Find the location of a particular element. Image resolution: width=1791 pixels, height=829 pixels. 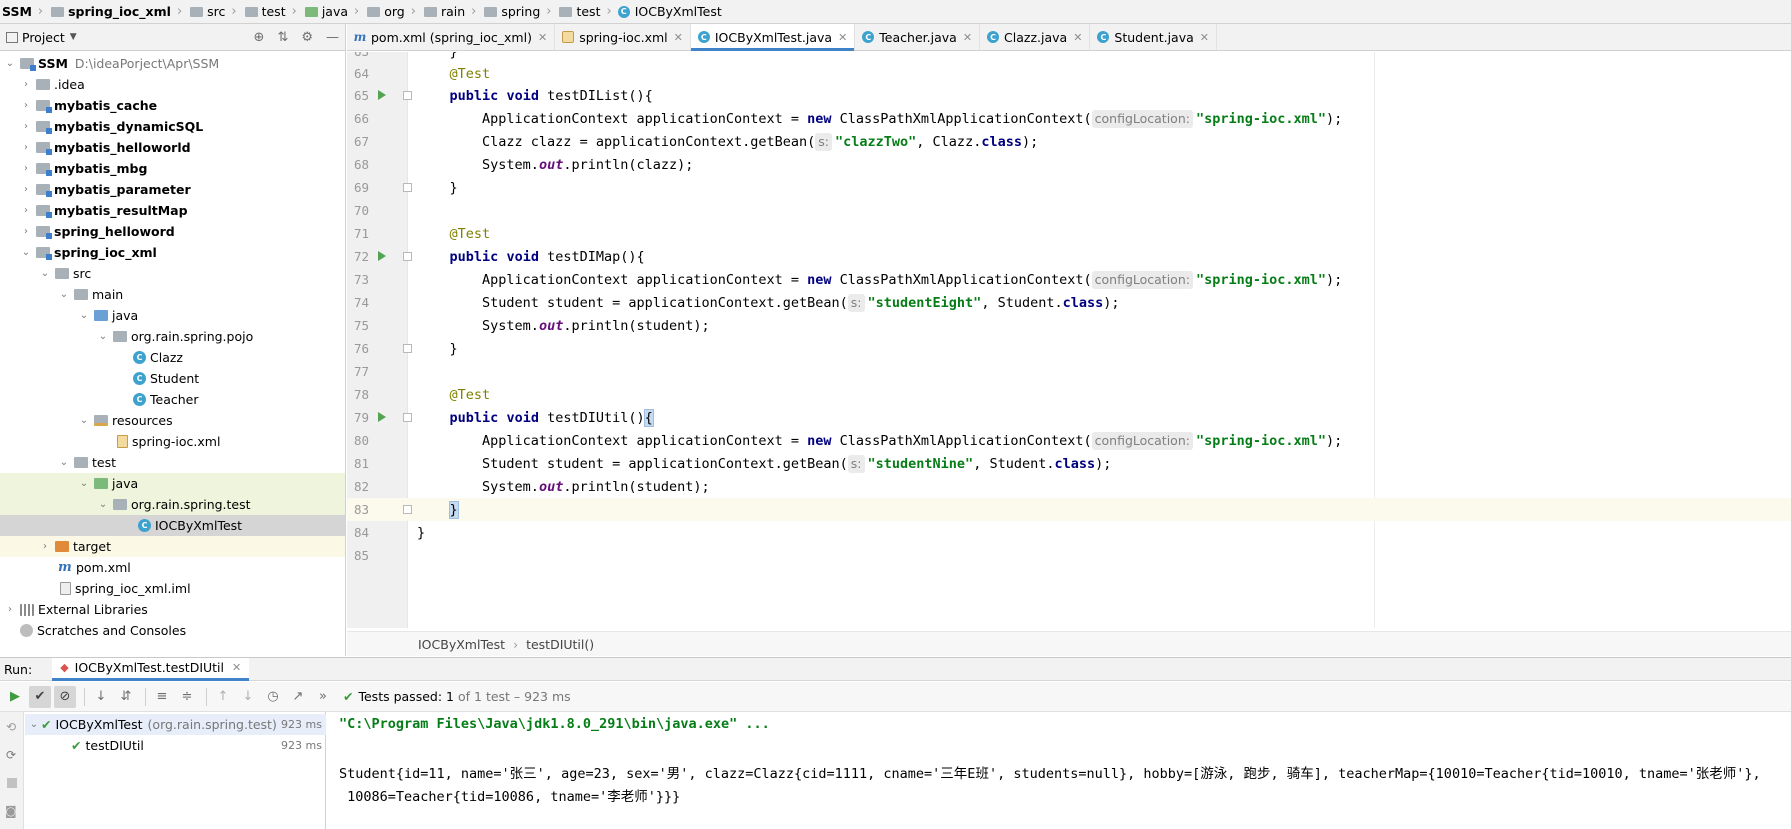

breadcrumb-java: java › is located at coordinates (334, 11).